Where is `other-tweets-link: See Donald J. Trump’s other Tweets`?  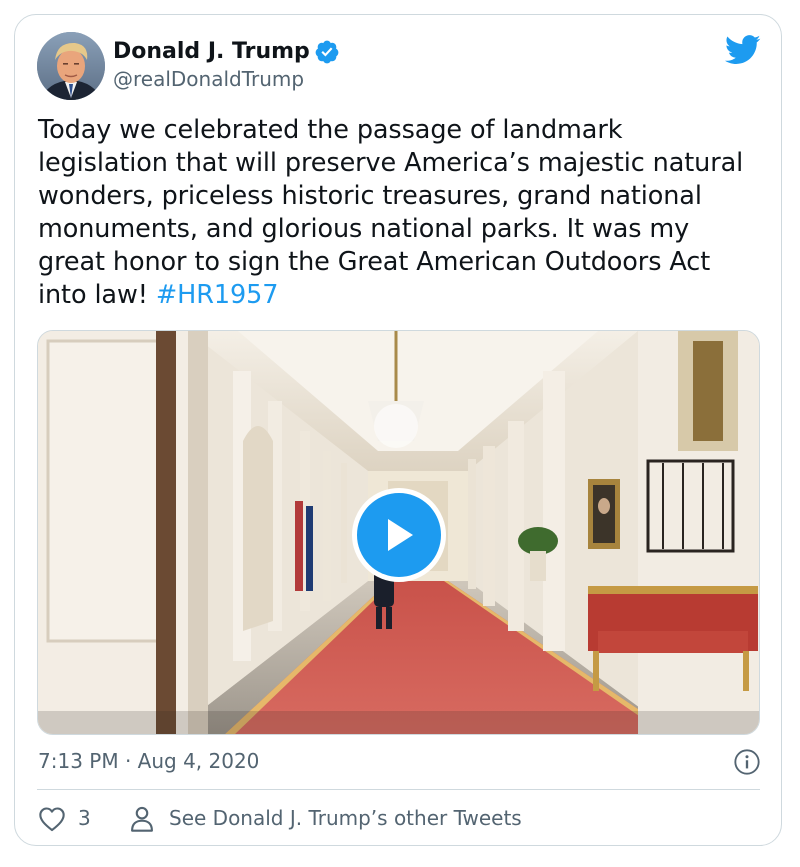 other-tweets-link: See Donald J. Trump’s other Tweets is located at coordinates (345, 818).